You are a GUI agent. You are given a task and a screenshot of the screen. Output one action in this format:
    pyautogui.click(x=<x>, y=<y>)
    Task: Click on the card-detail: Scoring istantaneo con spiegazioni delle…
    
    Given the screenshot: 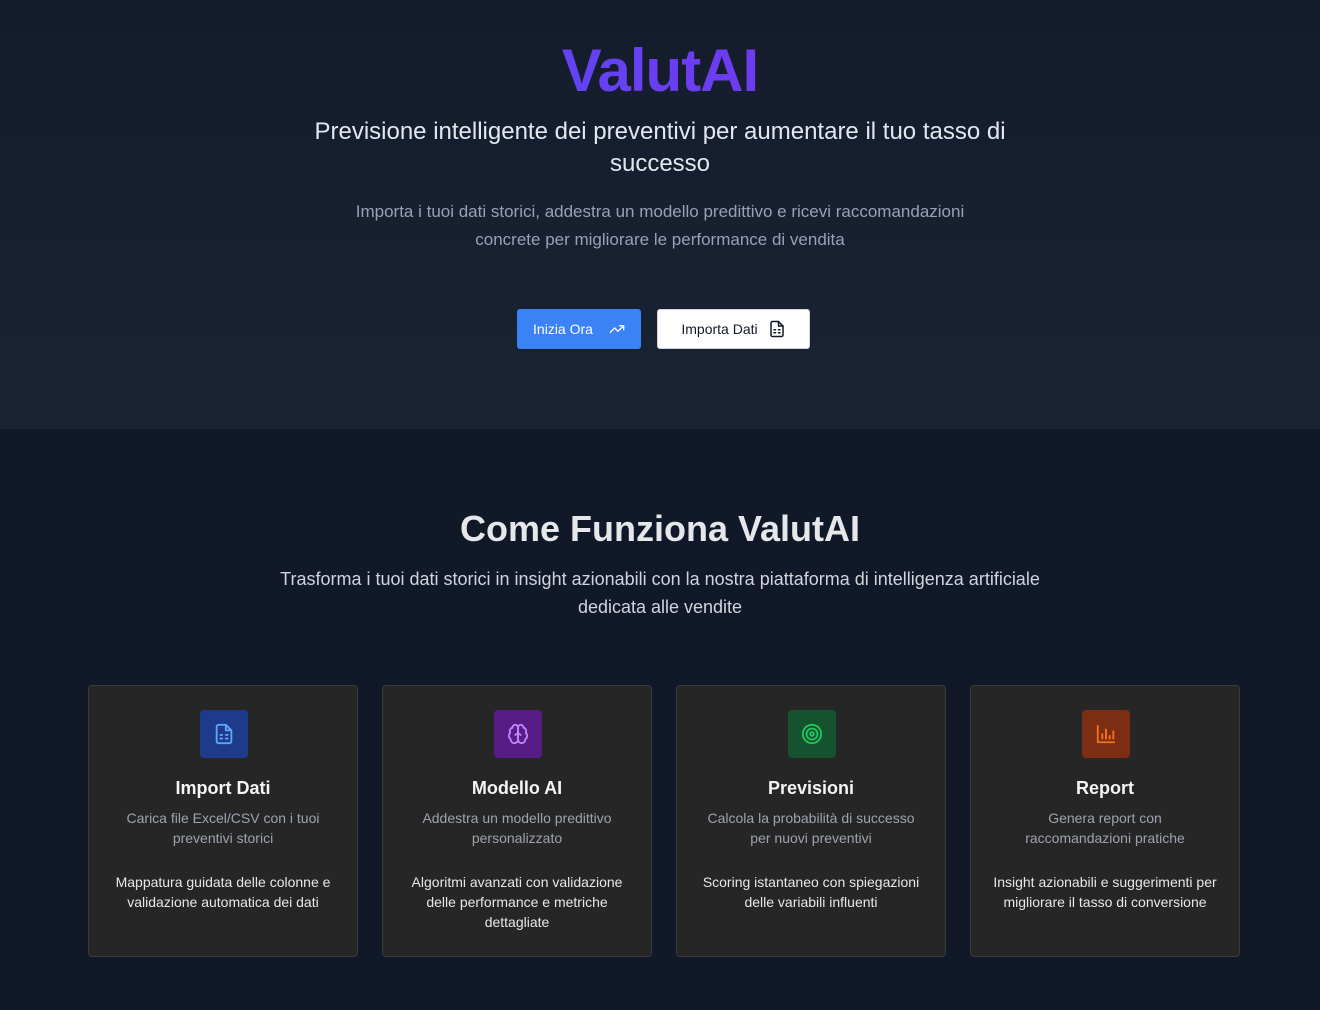 What is the action you would take?
    pyautogui.click(x=811, y=892)
    